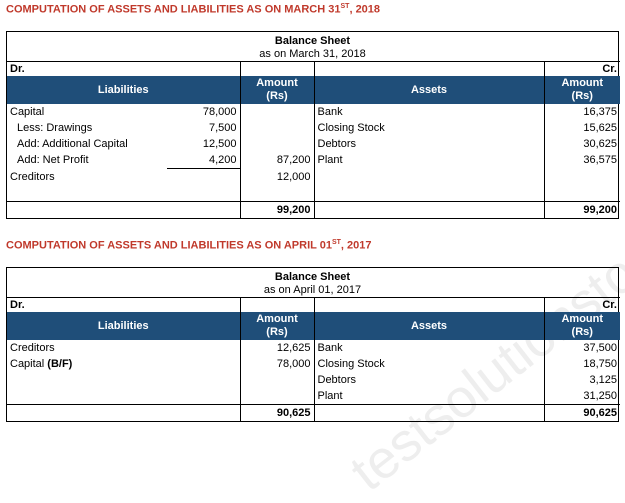 The height and width of the screenshot is (503, 625). I want to click on table-row: Capital 78,000 Bank 16,375, so click(313, 112).